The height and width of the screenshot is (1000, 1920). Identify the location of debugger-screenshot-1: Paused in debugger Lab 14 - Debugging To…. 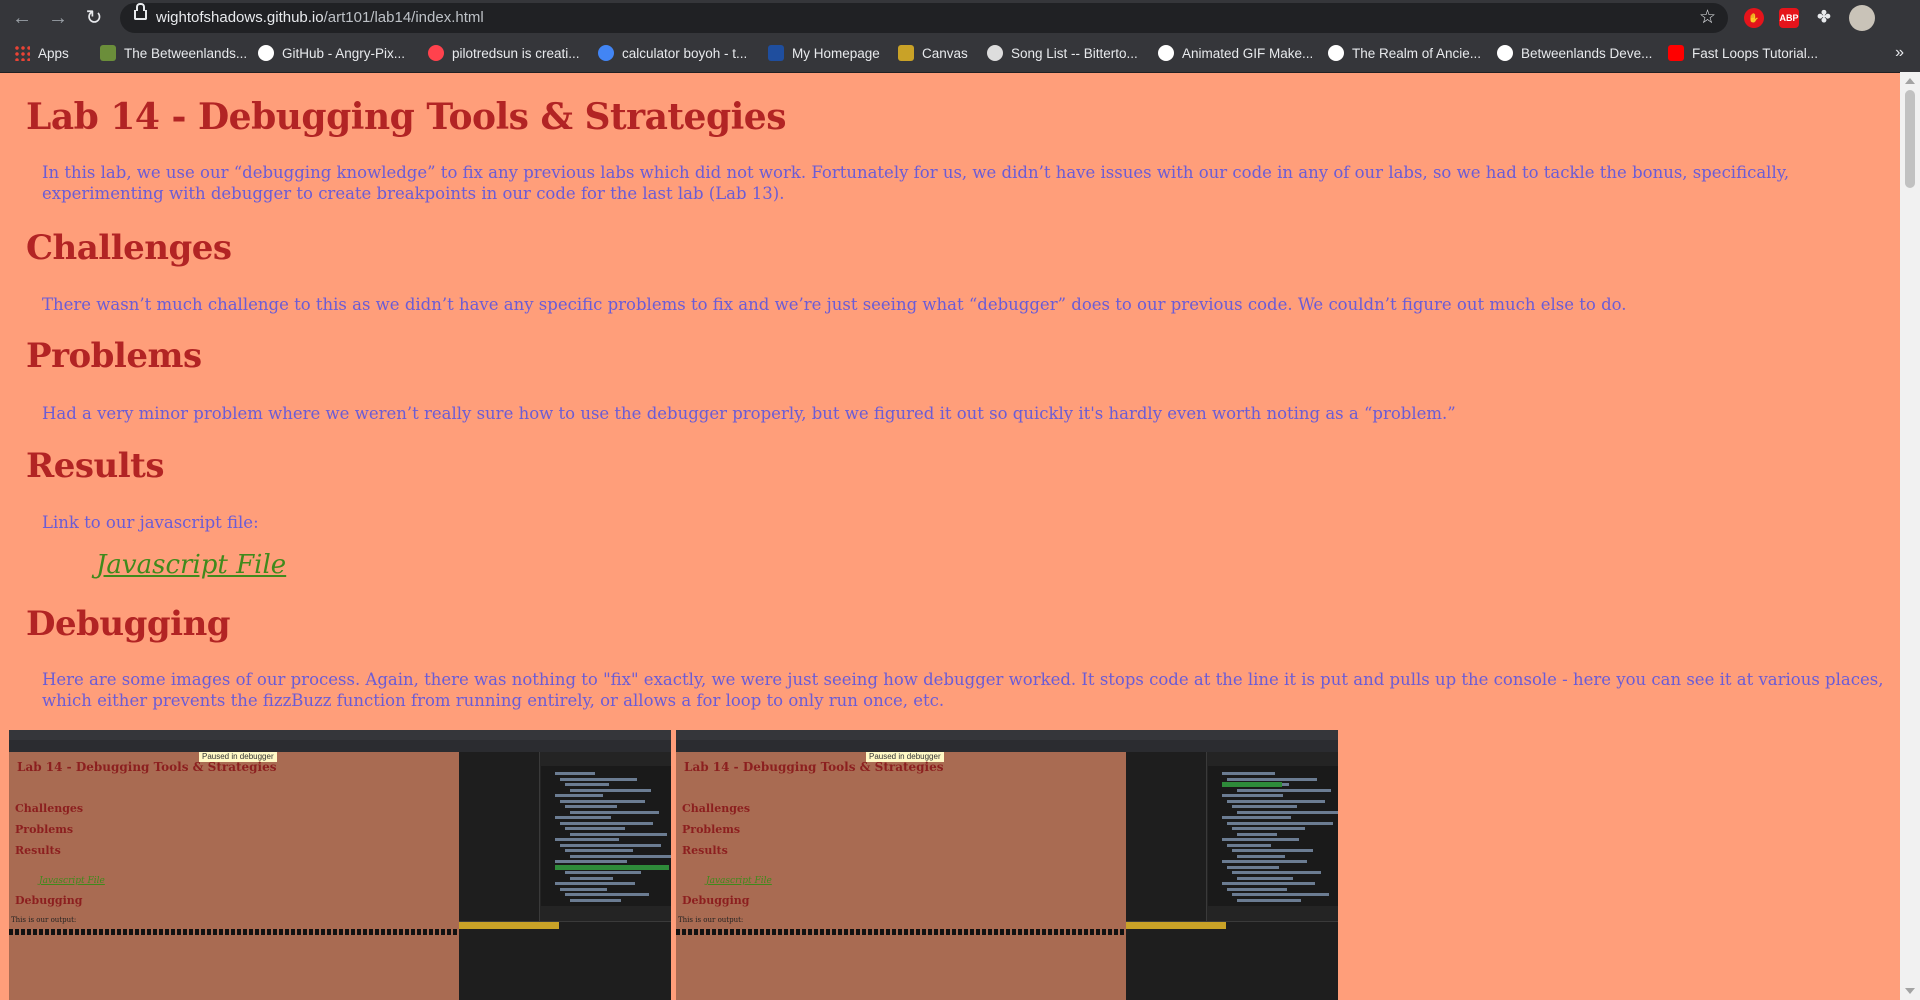
(340, 865).